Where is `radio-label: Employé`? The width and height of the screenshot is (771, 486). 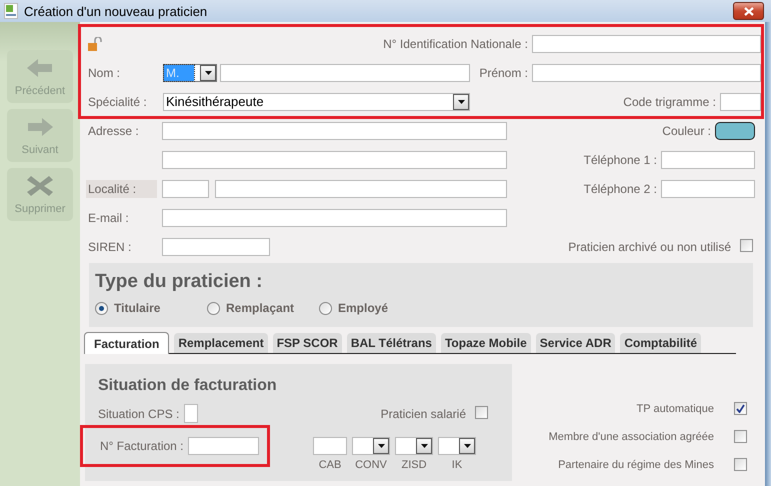 radio-label: Employé is located at coordinates (363, 308).